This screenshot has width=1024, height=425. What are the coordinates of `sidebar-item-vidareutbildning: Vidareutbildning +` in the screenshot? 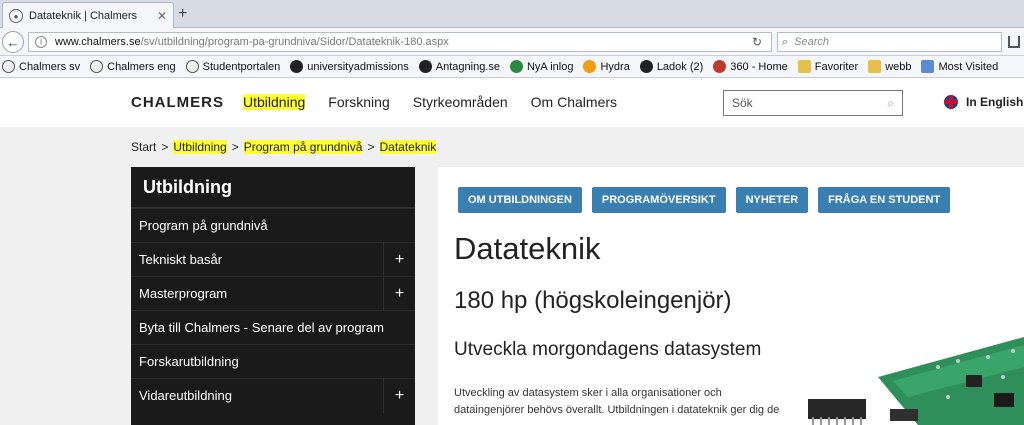 It's located at (273, 395).